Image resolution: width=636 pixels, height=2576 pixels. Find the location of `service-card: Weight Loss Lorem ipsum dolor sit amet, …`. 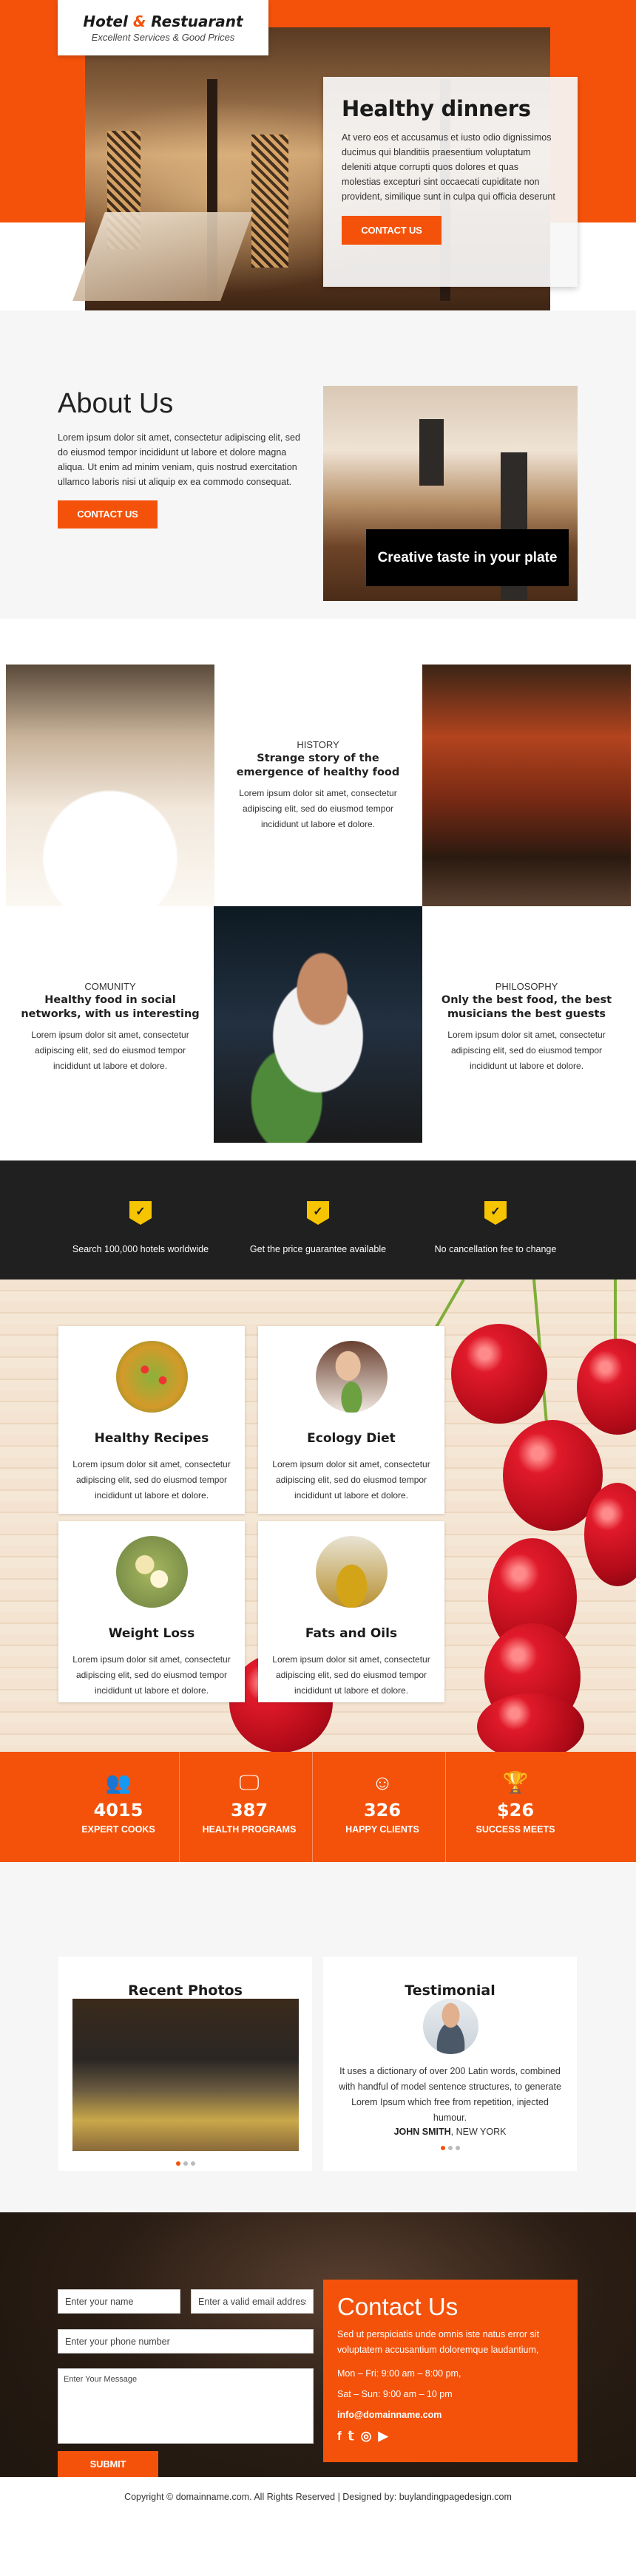

service-card: Weight Loss Lorem ipsum dolor sit amet, … is located at coordinates (151, 1611).